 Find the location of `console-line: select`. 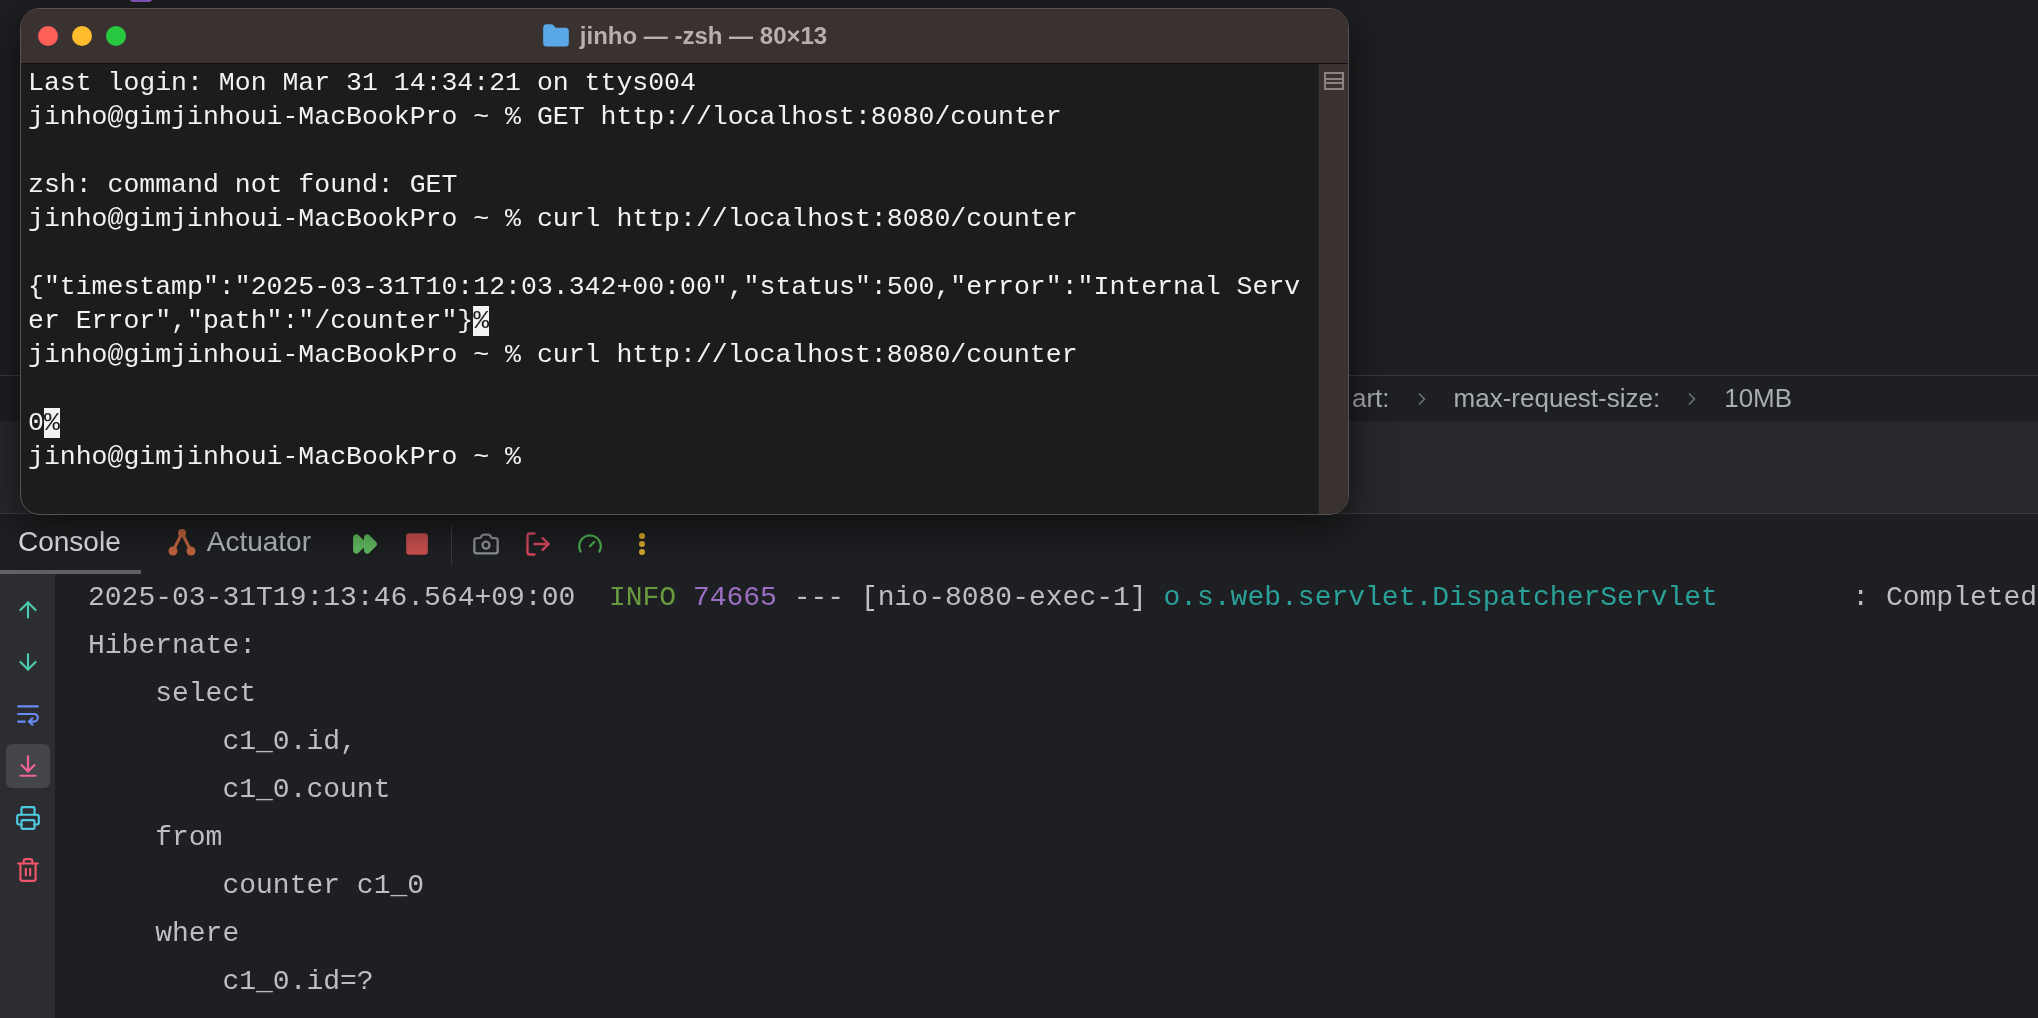

console-line: select is located at coordinates (206, 694).